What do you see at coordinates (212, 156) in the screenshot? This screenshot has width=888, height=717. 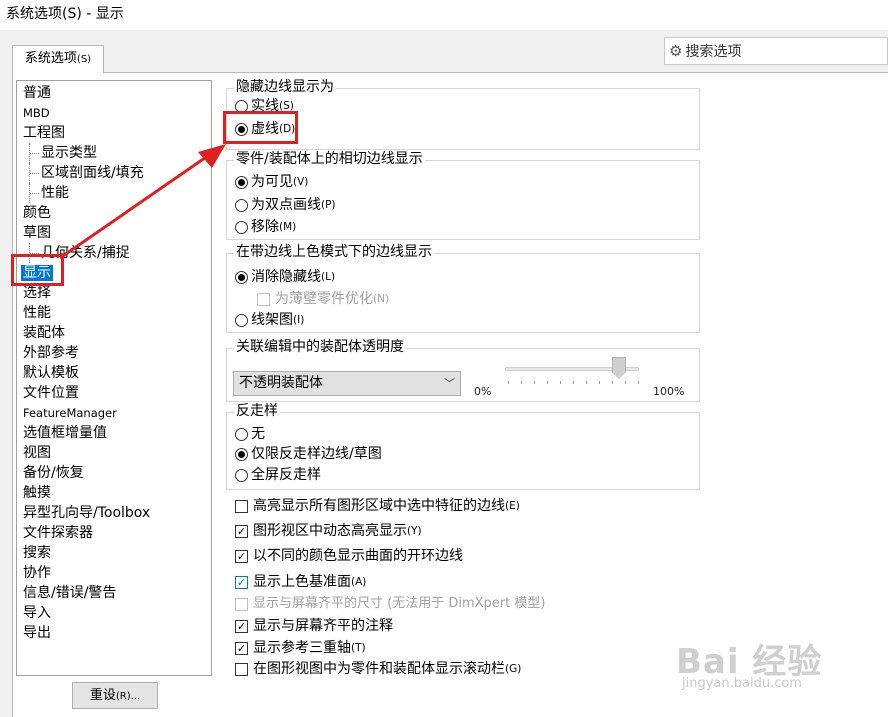 I see `annotation-arrow-head` at bounding box center [212, 156].